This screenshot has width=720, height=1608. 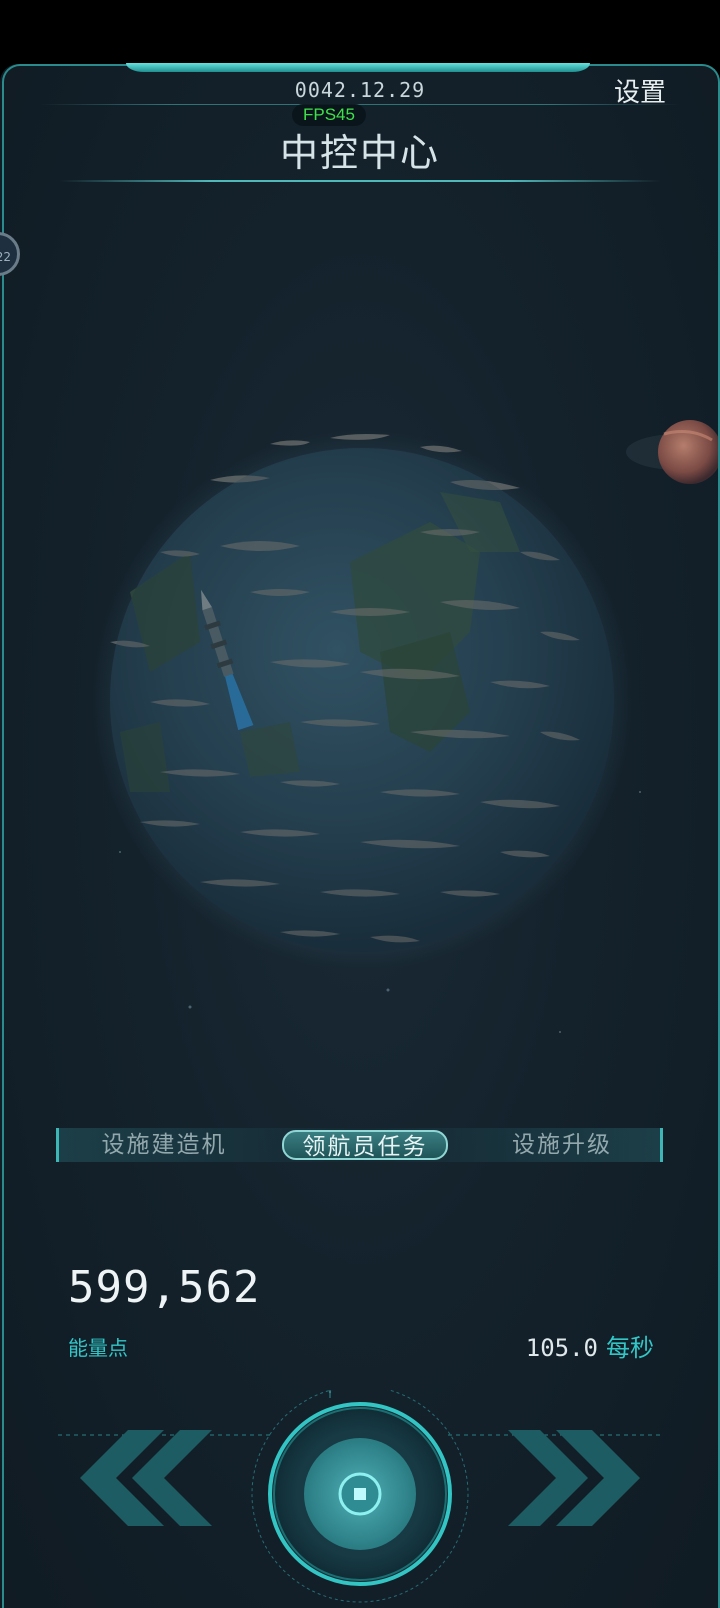 I want to click on prev-button, so click(x=146, y=1478).